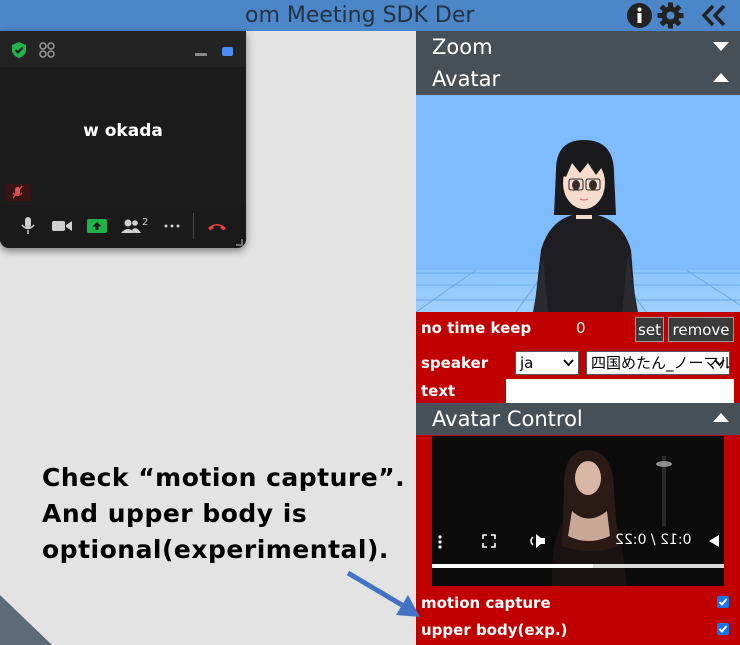  Describe the element at coordinates (581, 328) in the screenshot. I see `time-keep-value: 0` at that location.